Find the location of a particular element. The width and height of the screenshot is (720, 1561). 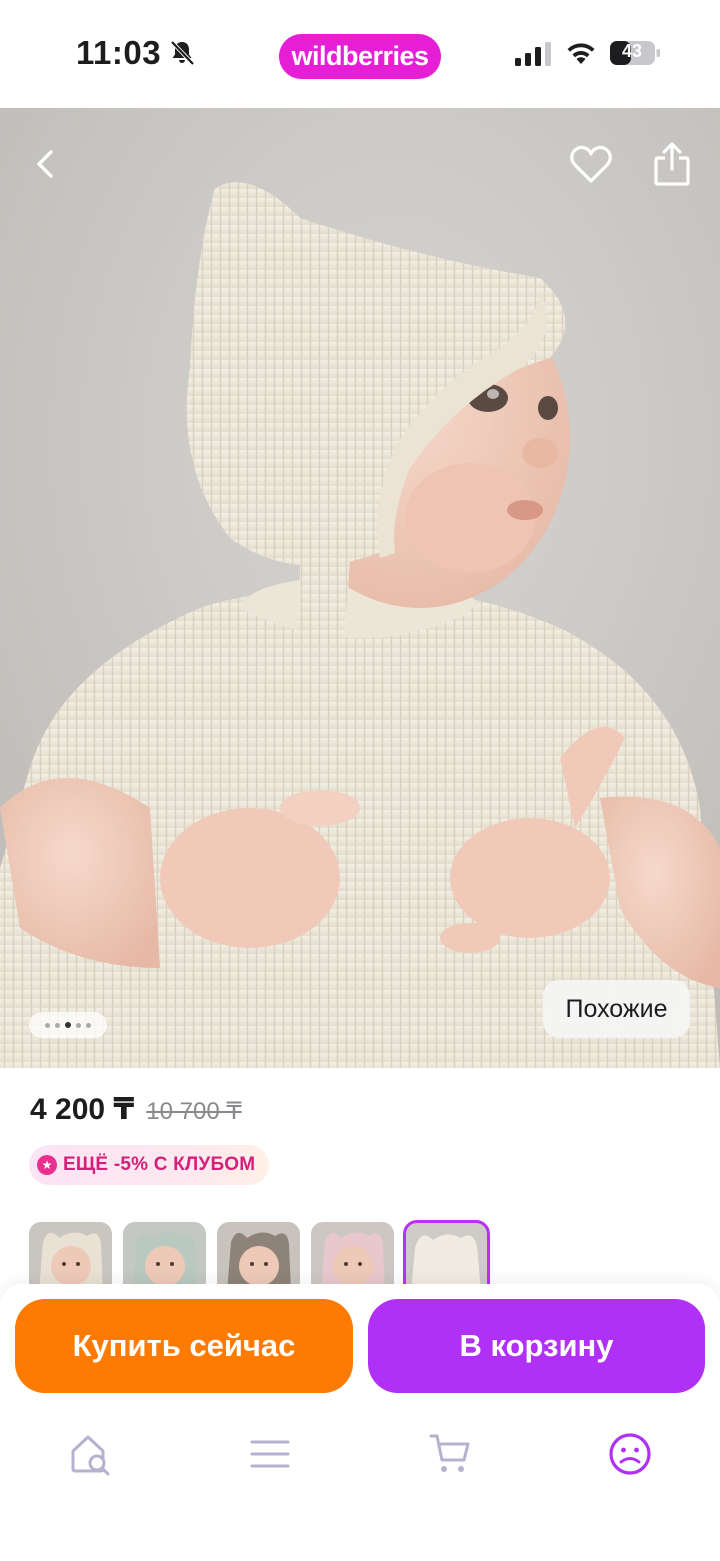

color-thumbnails is located at coordinates (259, 1257).